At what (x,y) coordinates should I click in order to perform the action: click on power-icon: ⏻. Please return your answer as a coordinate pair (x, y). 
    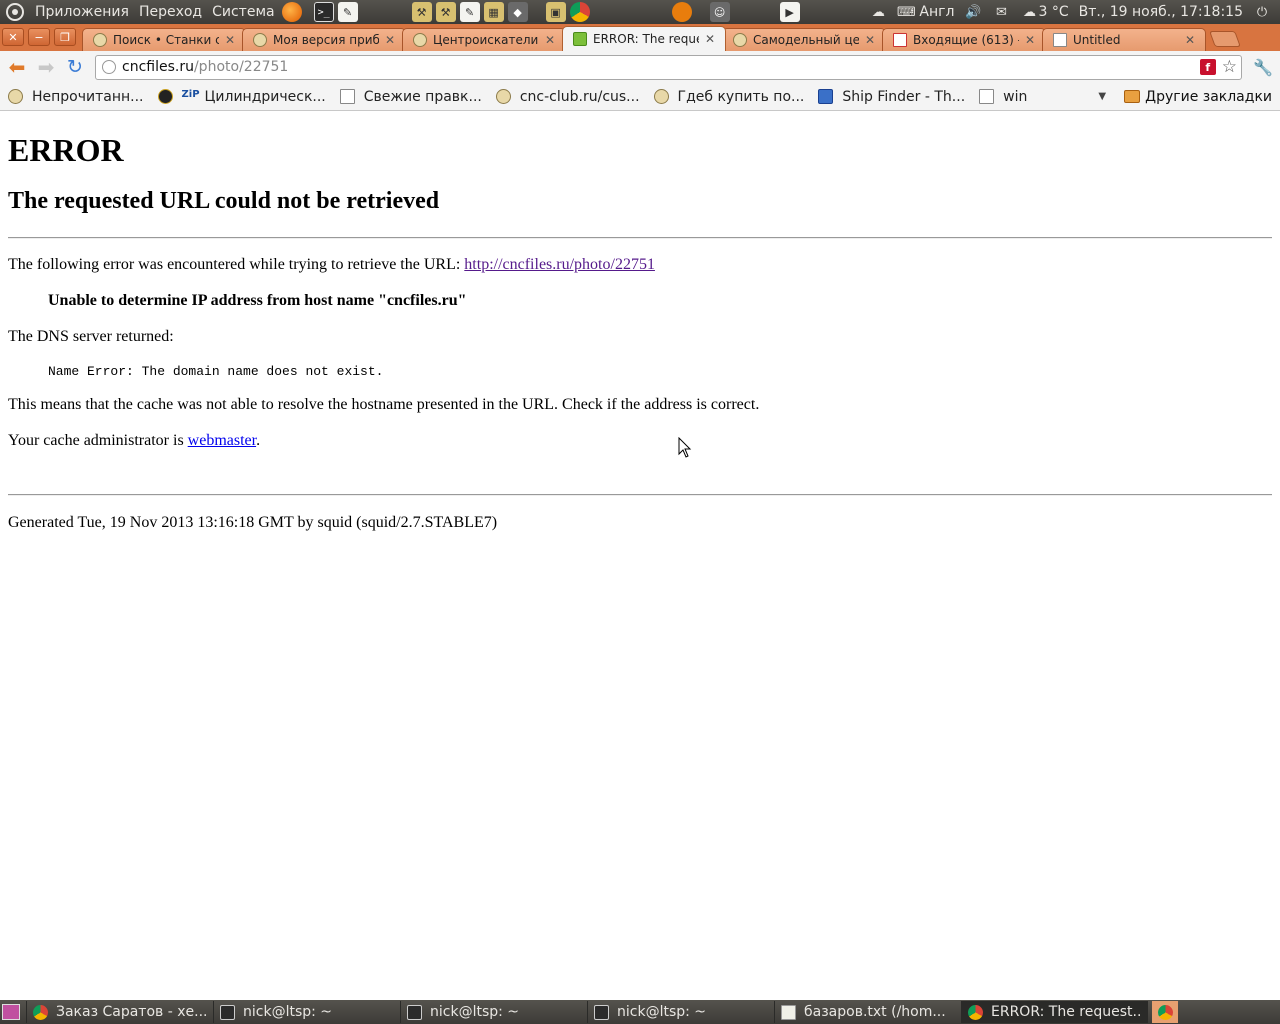
    Looking at the image, I should click on (1262, 12).